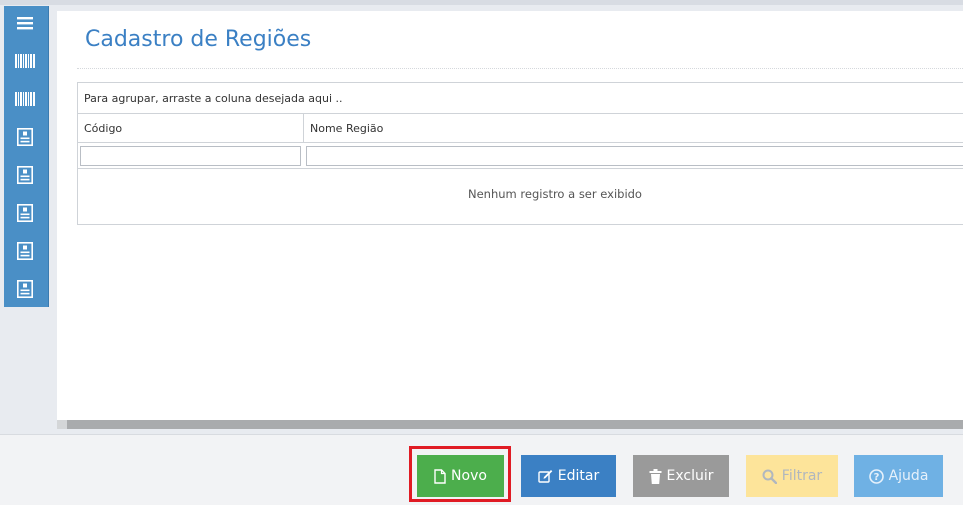  What do you see at coordinates (578, 476) in the screenshot?
I see `editar-label: Editar` at bounding box center [578, 476].